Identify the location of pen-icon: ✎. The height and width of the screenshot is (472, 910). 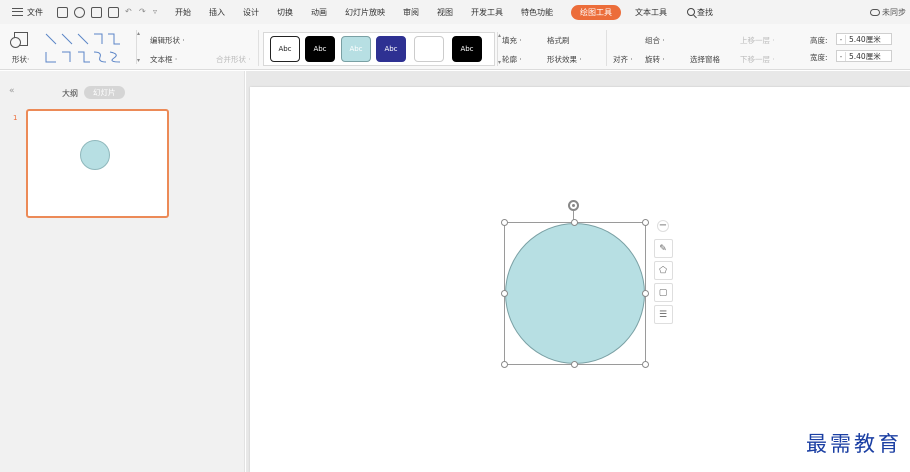
(663, 248).